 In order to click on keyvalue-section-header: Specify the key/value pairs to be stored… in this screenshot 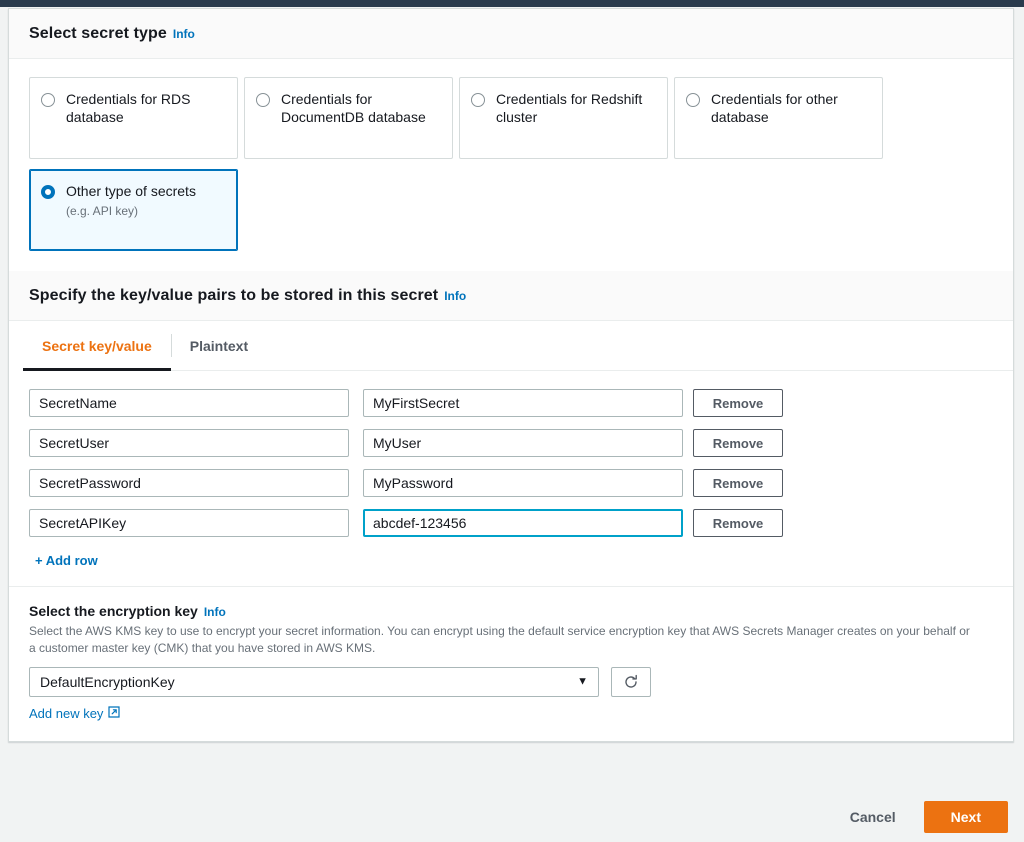, I will do `click(511, 296)`.